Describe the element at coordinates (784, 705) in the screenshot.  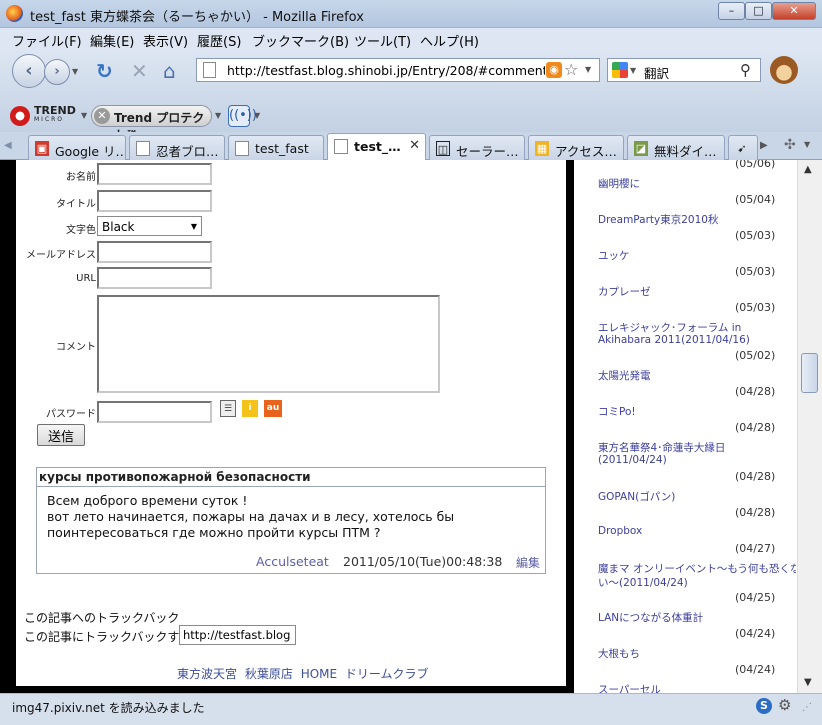
I see `gear-icon: ⚙` at that location.